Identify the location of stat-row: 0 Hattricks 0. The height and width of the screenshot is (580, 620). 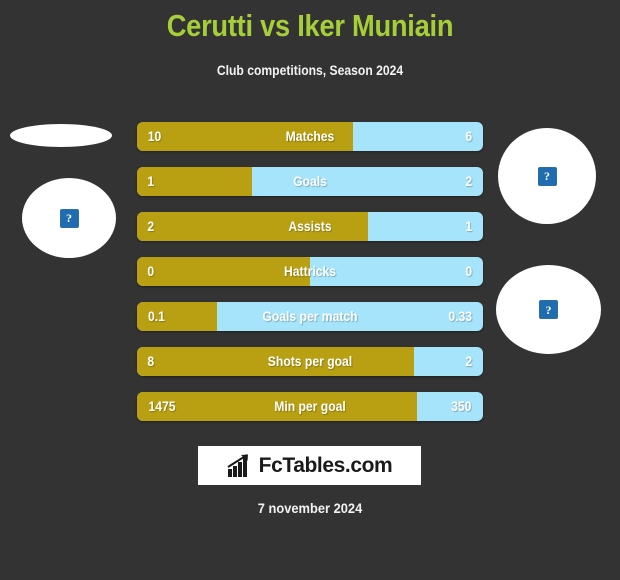
(310, 271).